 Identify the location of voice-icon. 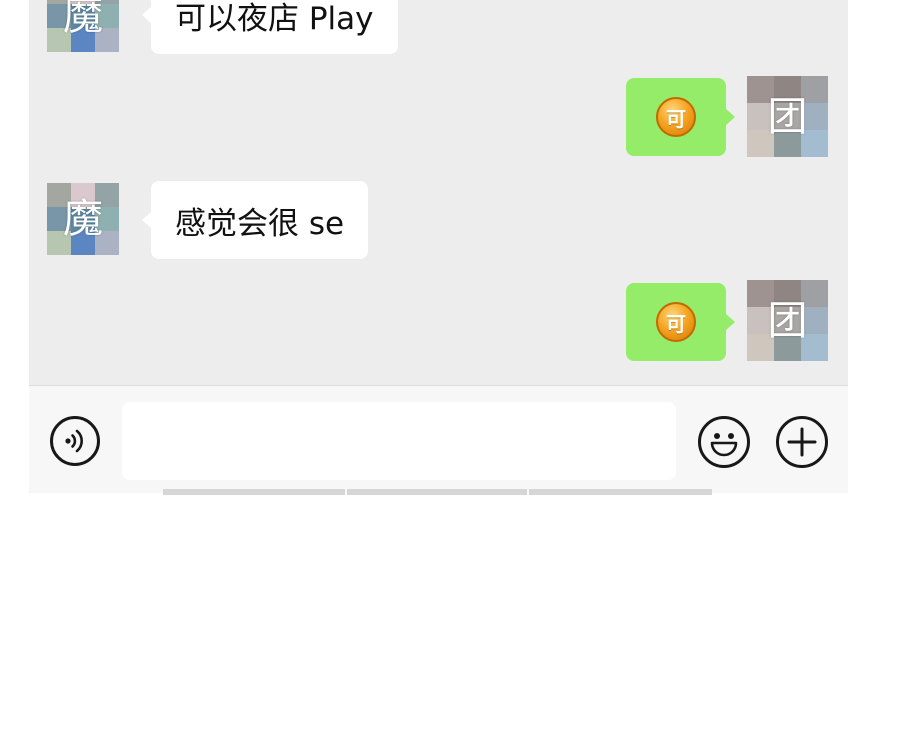
(74, 441).